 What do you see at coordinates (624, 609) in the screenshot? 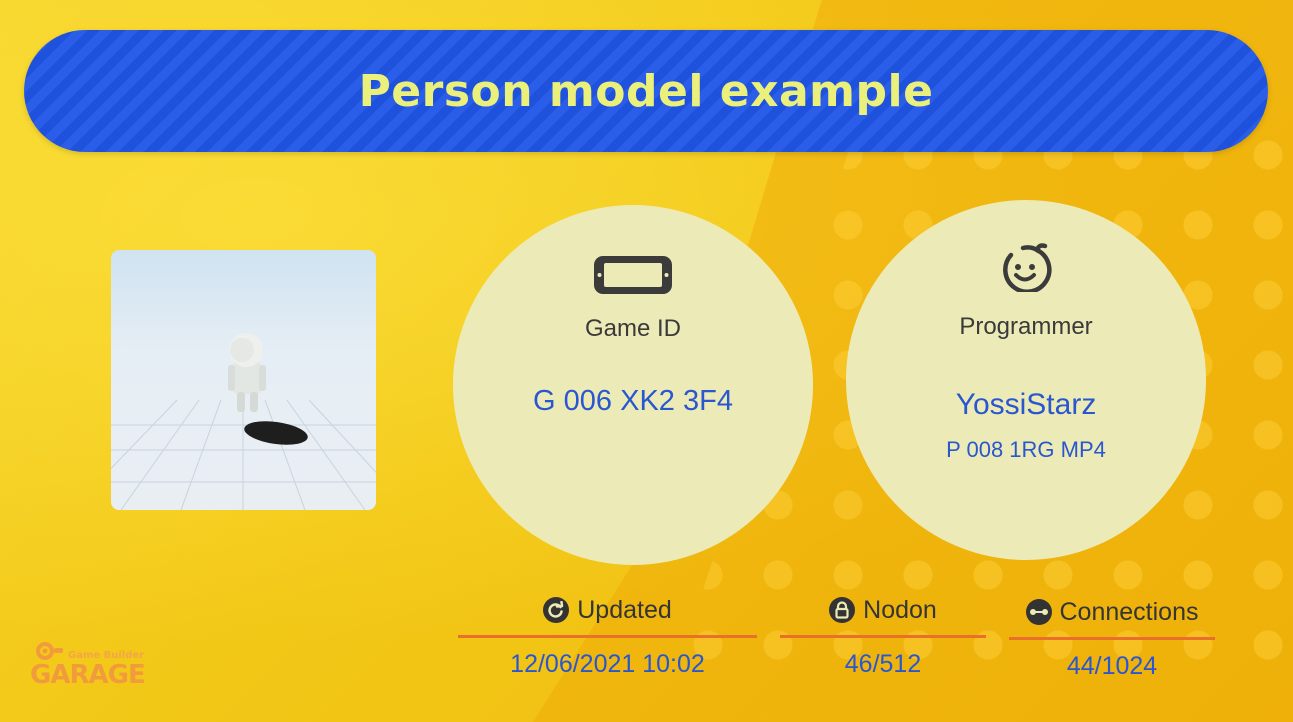
I see `updated-label: Updated` at bounding box center [624, 609].